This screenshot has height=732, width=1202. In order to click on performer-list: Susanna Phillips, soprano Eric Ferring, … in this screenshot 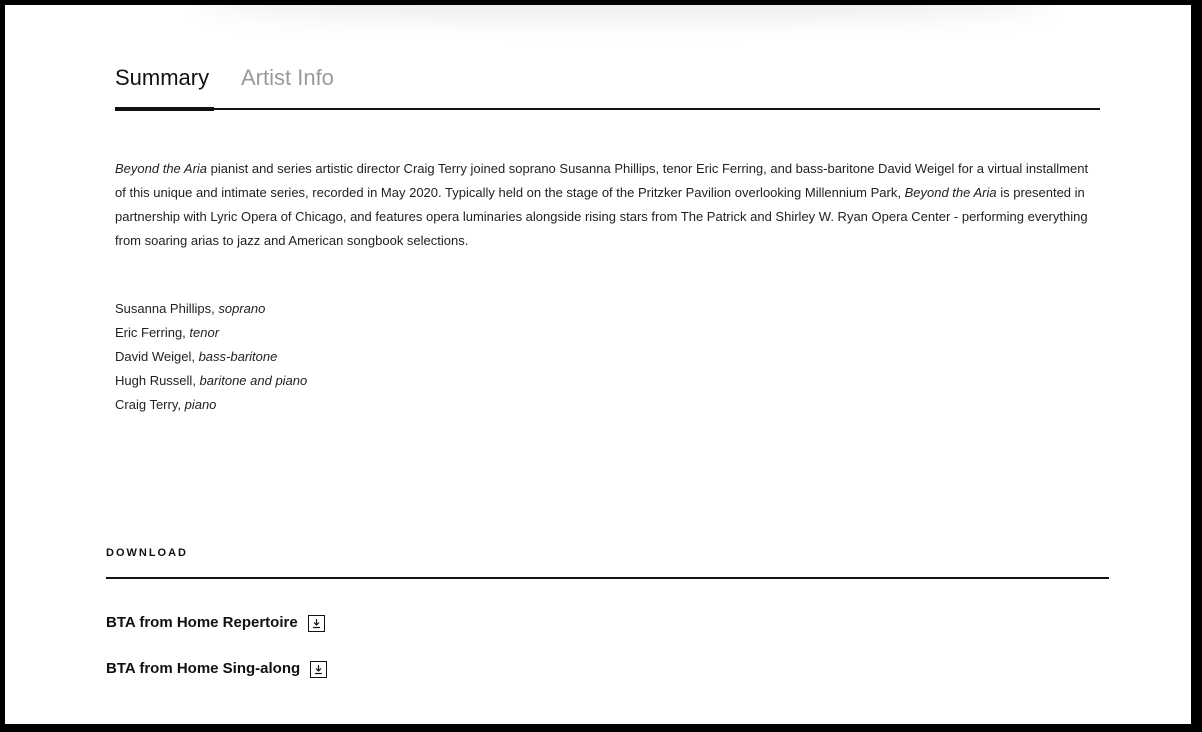, I will do `click(211, 357)`.